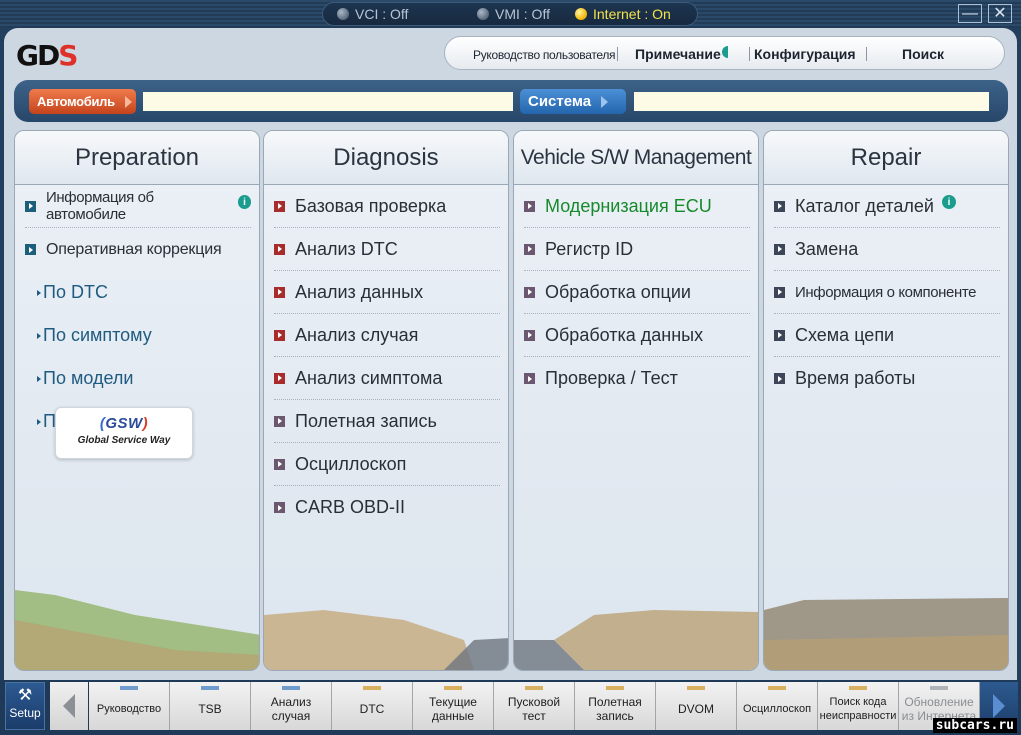 Image resolution: width=1021 pixels, height=735 pixels. Describe the element at coordinates (291, 706) in the screenshot. I see `toolbar-item: Анализ случая` at that location.